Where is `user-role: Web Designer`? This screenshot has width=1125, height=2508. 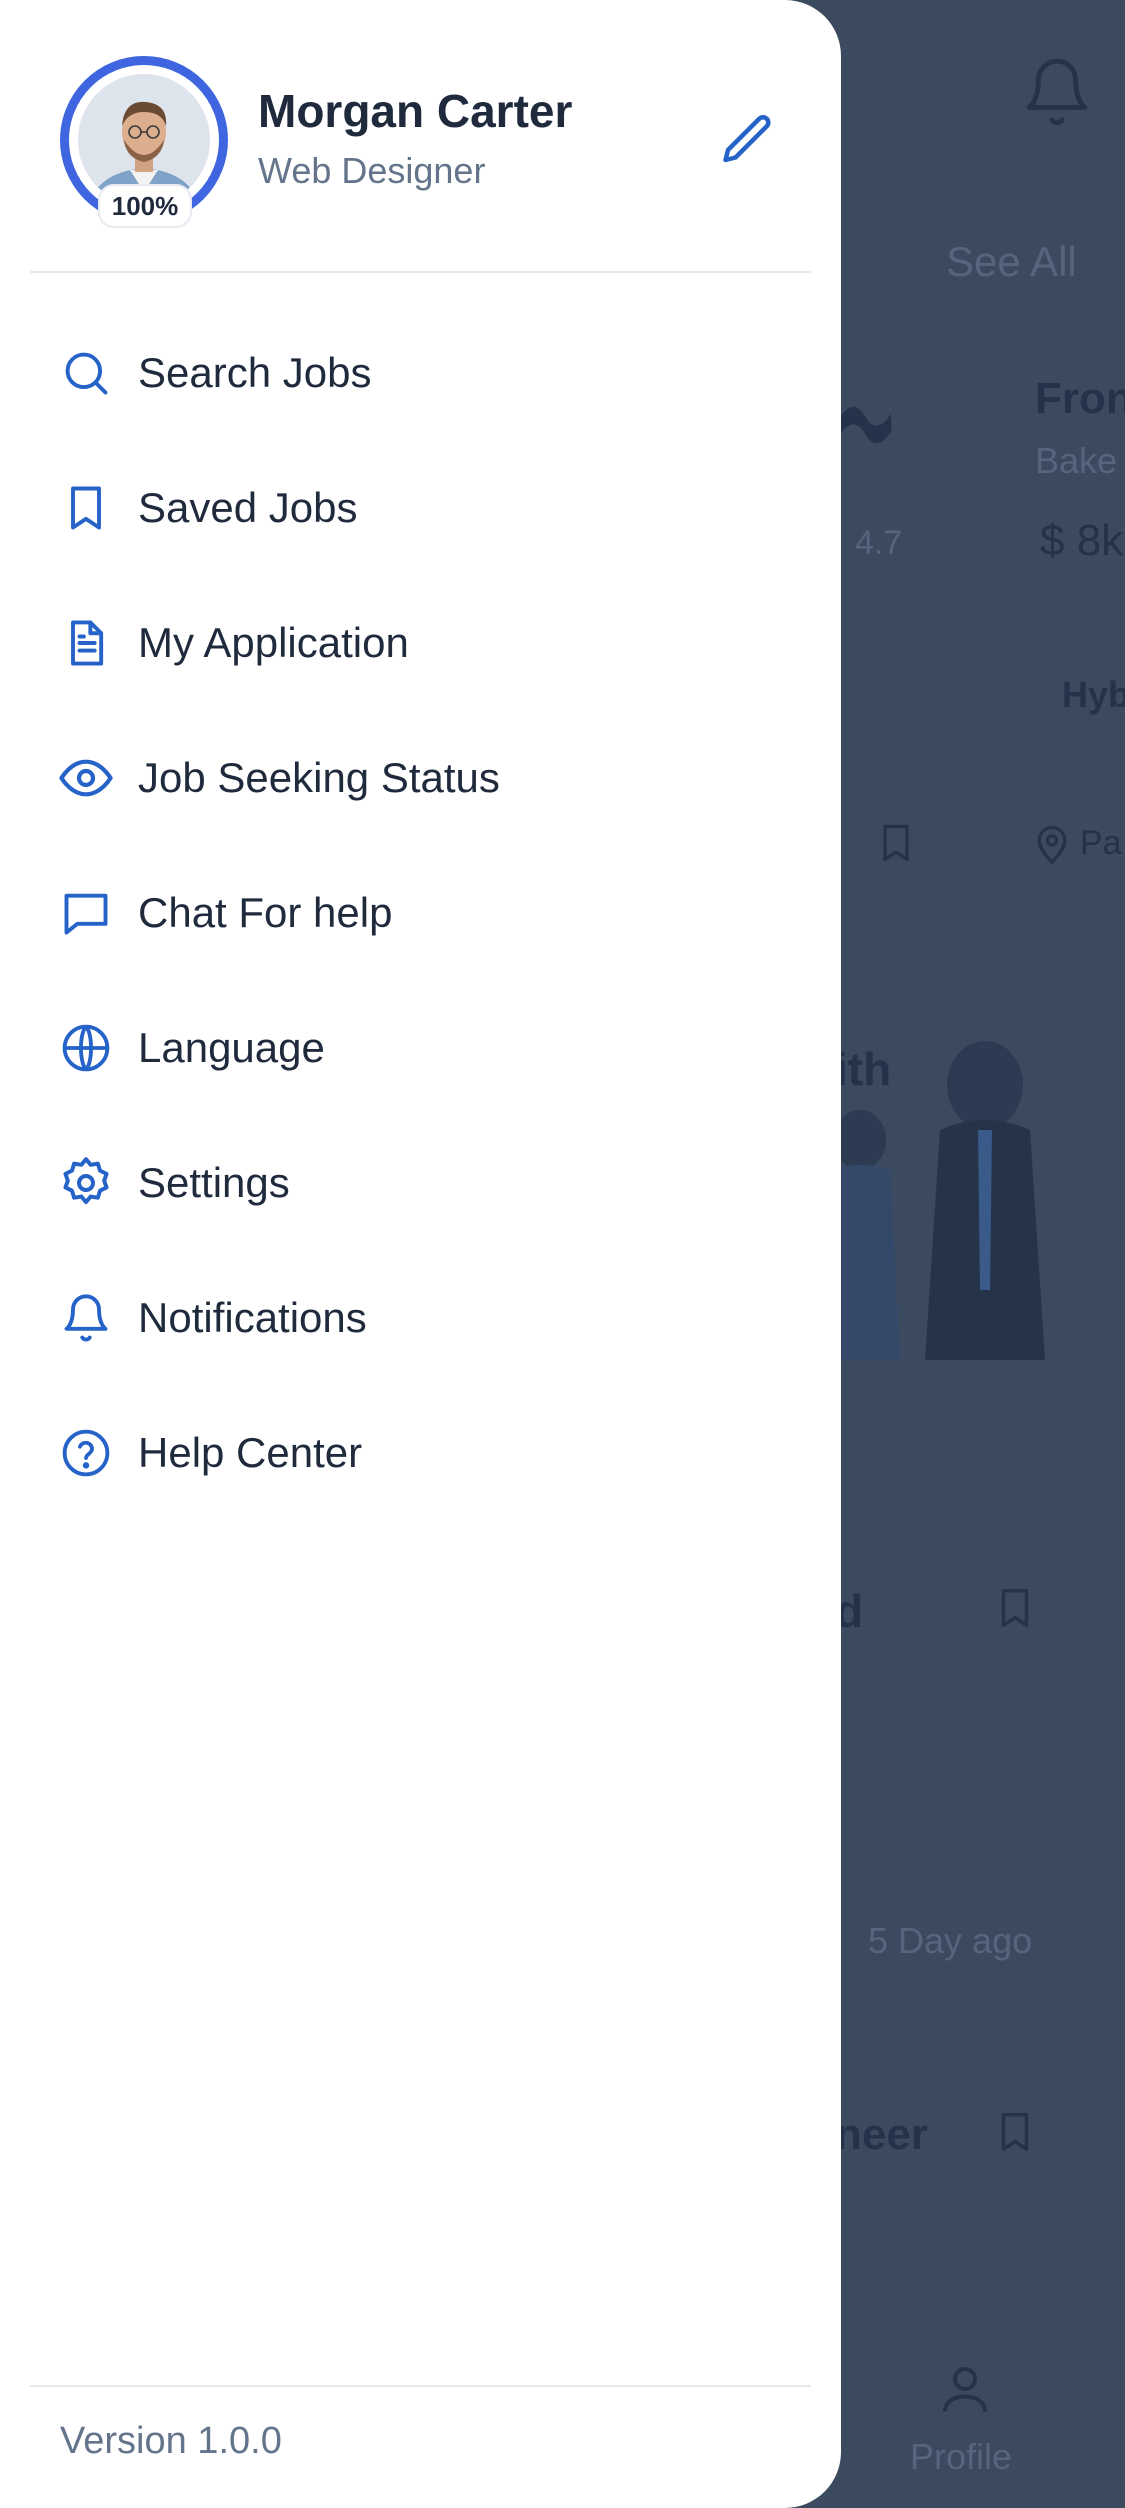
user-role: Web Designer is located at coordinates (372, 170).